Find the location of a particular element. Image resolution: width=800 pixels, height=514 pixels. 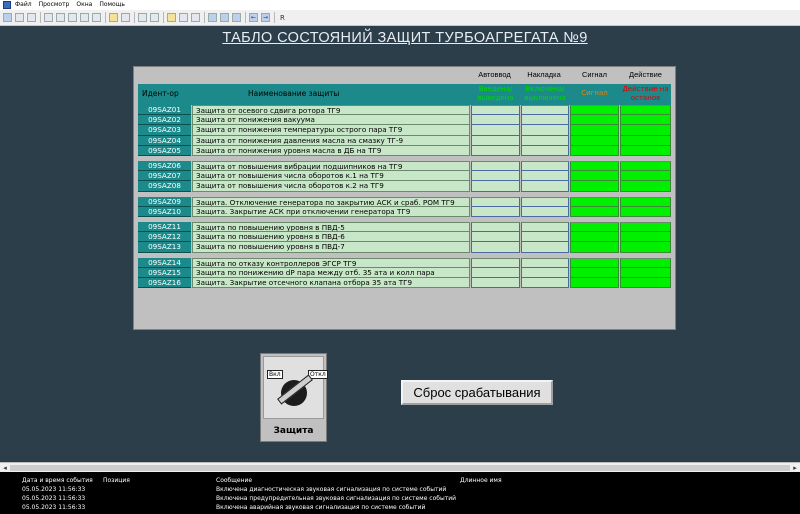

menu-file: Файл is located at coordinates (23, 5).